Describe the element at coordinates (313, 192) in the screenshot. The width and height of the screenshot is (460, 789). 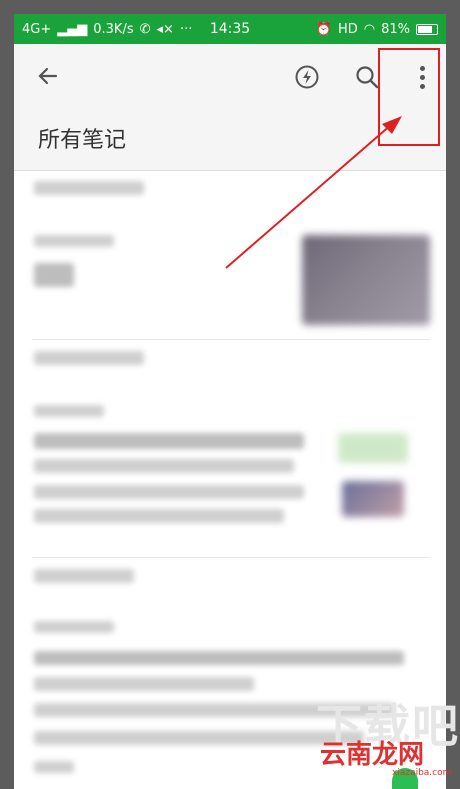
I see `annotation-arrow` at that location.